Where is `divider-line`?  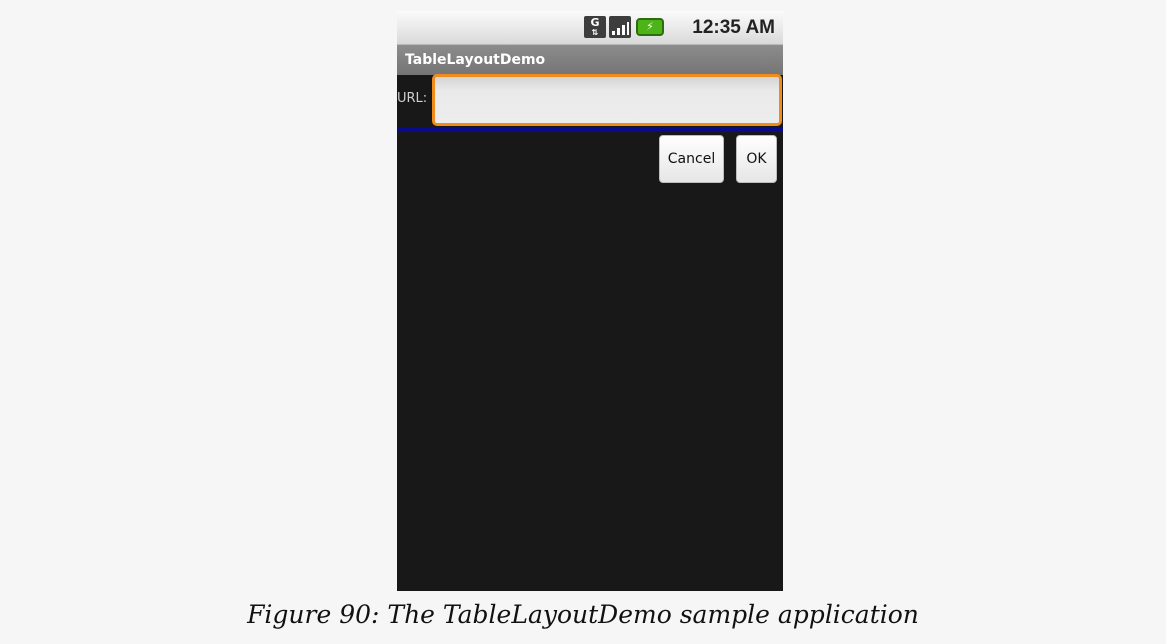 divider-line is located at coordinates (590, 130).